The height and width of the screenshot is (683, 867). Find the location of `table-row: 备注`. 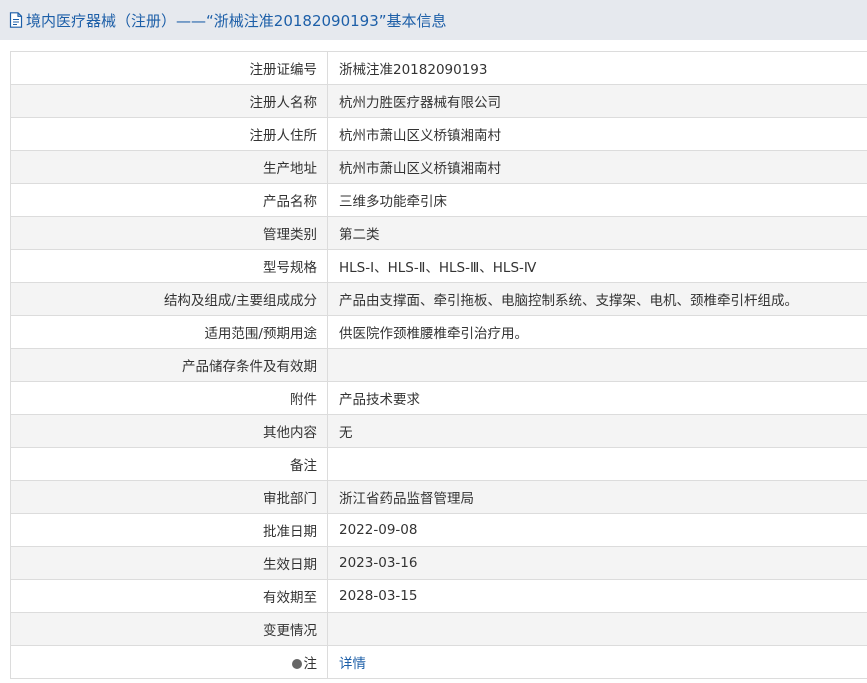

table-row: 备注 is located at coordinates (438, 464).